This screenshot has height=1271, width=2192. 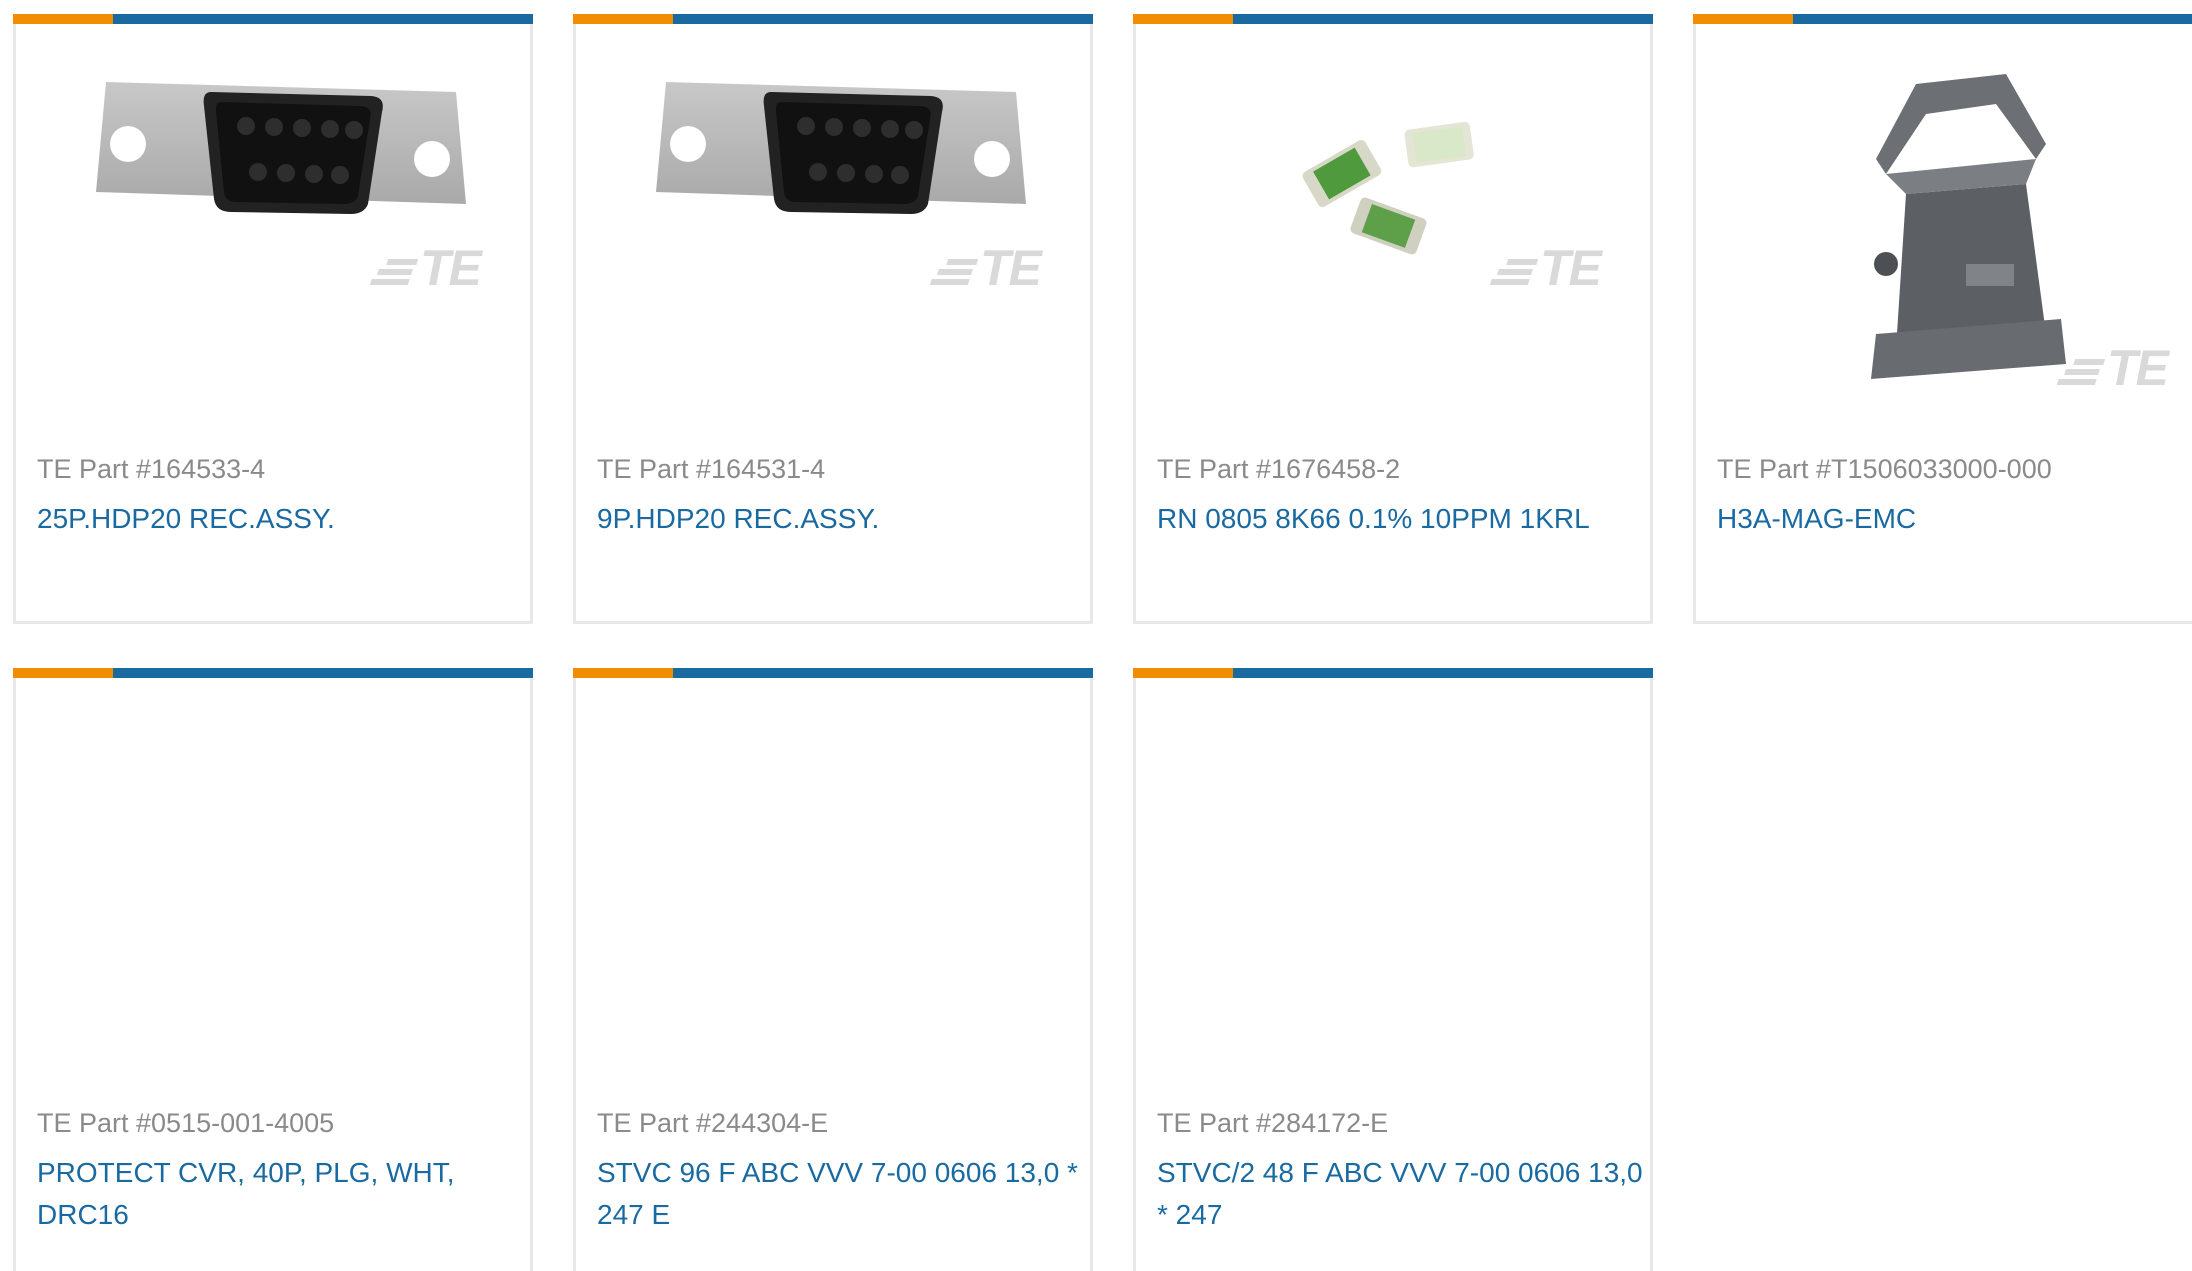 I want to click on part-number: TE Part #T1506033000-000, so click(x=1884, y=469).